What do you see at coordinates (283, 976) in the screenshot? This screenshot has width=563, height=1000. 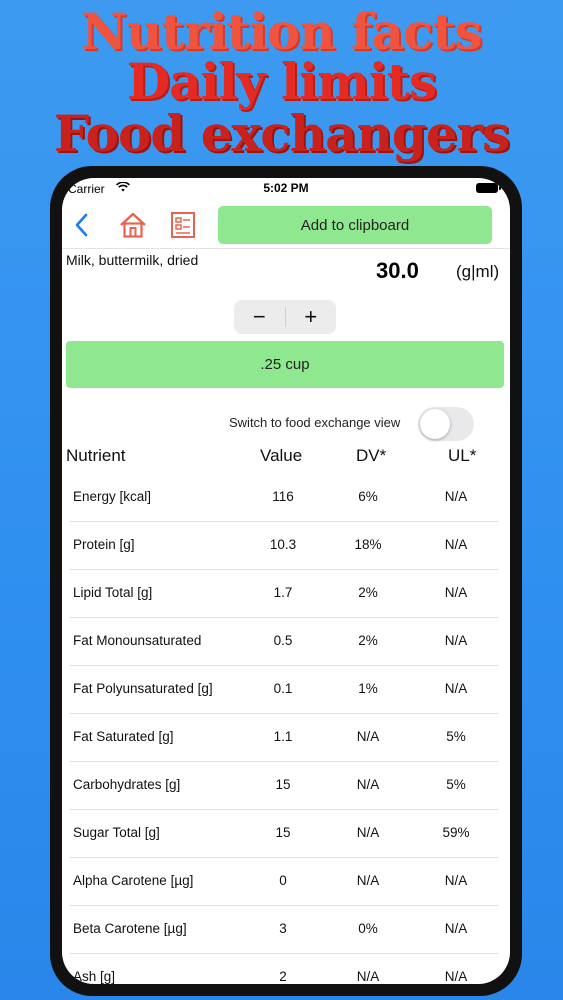 I see `nutrient-value: 2` at bounding box center [283, 976].